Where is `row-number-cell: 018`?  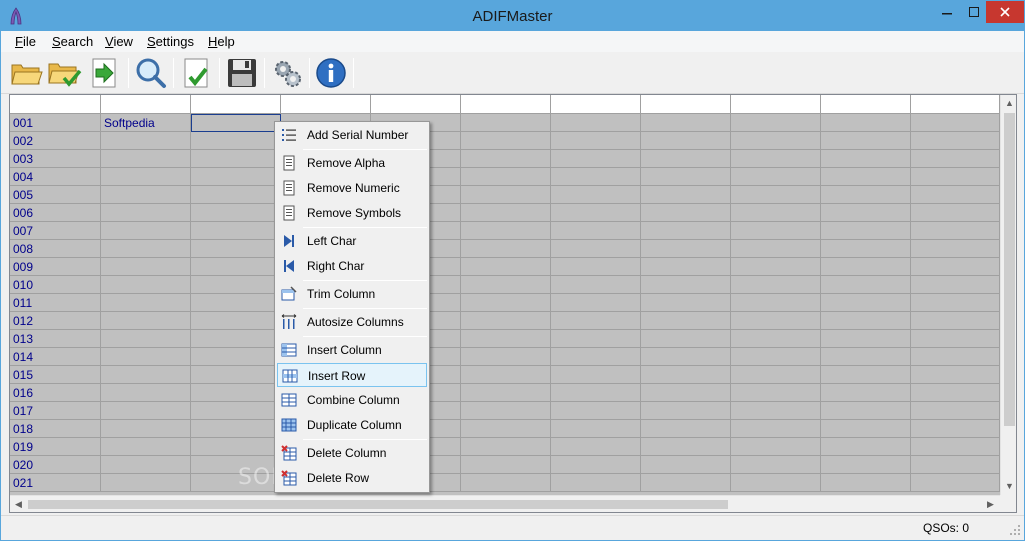
row-number-cell: 018 is located at coordinates (55, 429).